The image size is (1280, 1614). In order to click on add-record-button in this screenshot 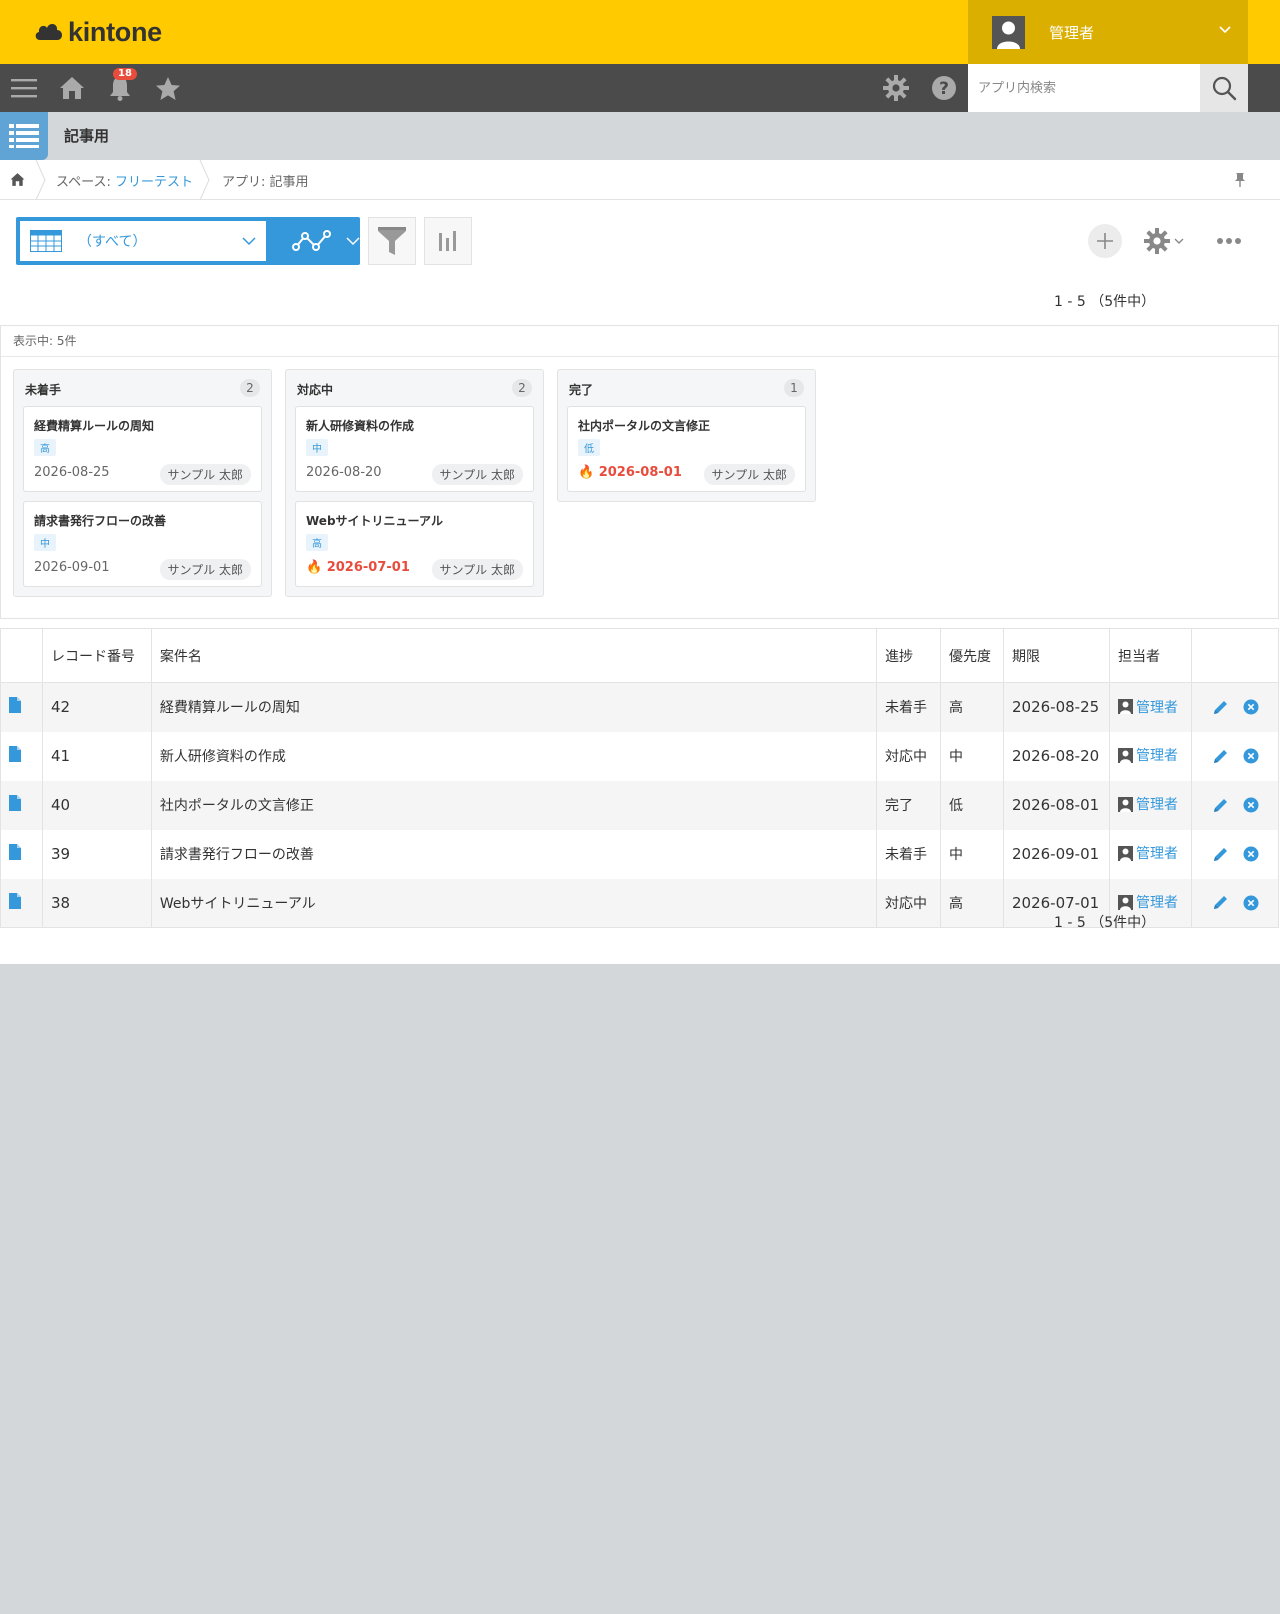, I will do `click(1105, 241)`.